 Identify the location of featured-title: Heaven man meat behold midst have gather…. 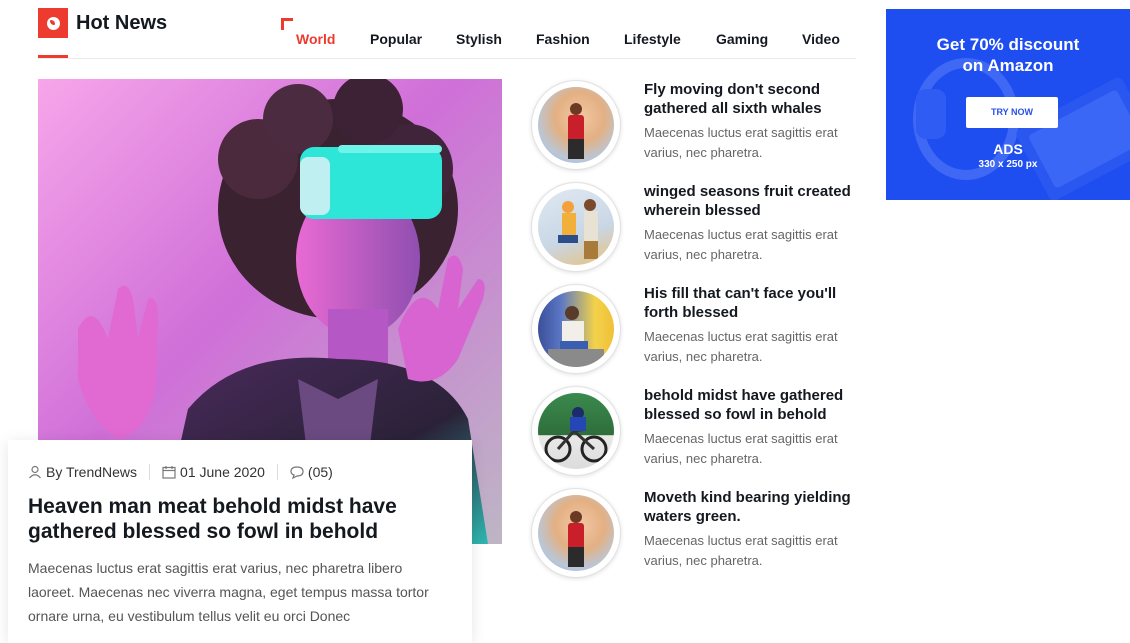
(240, 519).